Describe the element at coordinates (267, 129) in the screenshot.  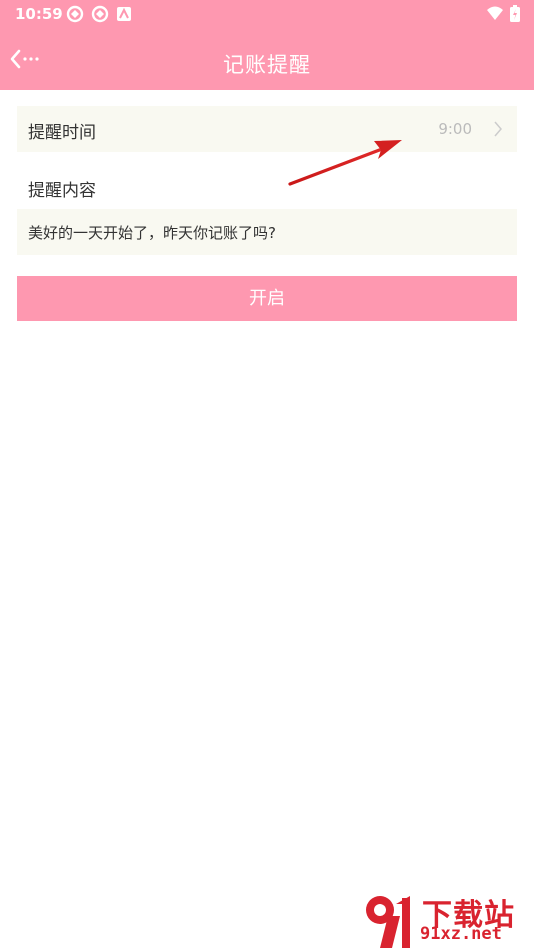
I see `reminder-time-row: 提醒时间 9:00` at that location.